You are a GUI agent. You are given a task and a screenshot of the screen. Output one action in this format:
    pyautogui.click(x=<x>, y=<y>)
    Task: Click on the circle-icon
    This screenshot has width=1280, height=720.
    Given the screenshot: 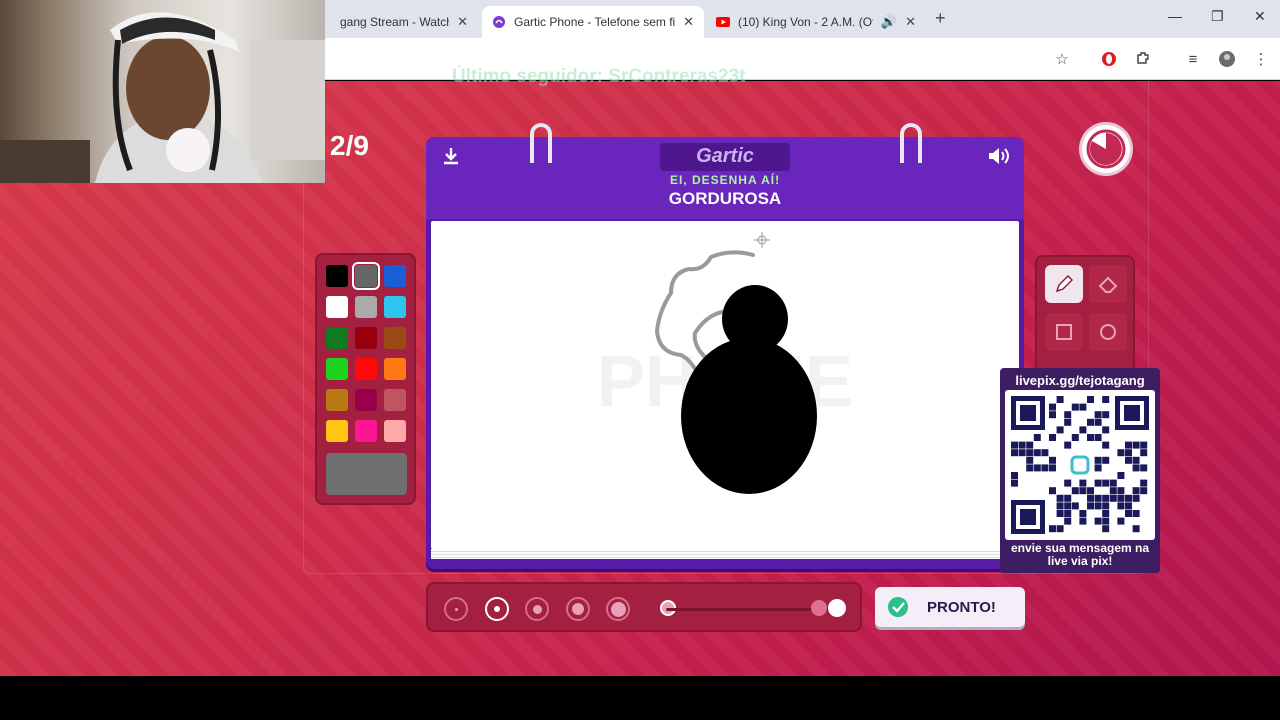 What is the action you would take?
    pyautogui.click(x=1108, y=332)
    